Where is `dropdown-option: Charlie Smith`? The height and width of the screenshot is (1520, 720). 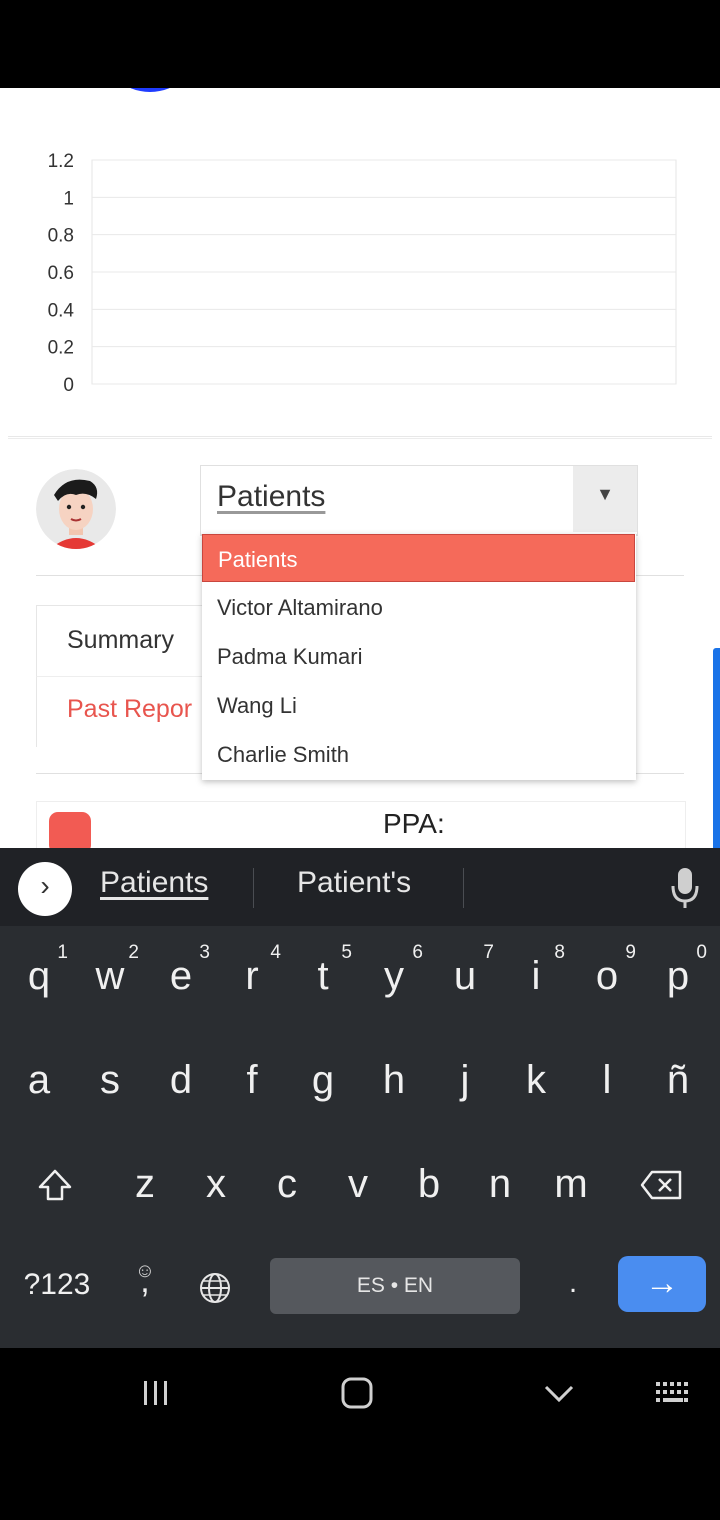 dropdown-option: Charlie Smith is located at coordinates (419, 754).